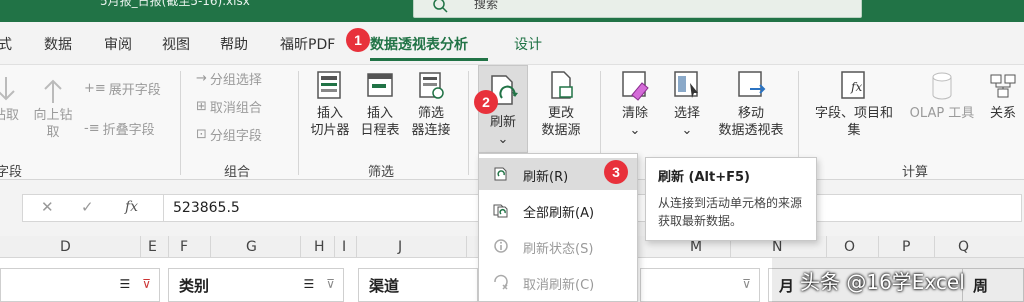 The height and width of the screenshot is (302, 1024). What do you see at coordinates (431, 122) in the screenshot?
I see `filter-connections-label: 筛选 器连接` at bounding box center [431, 122].